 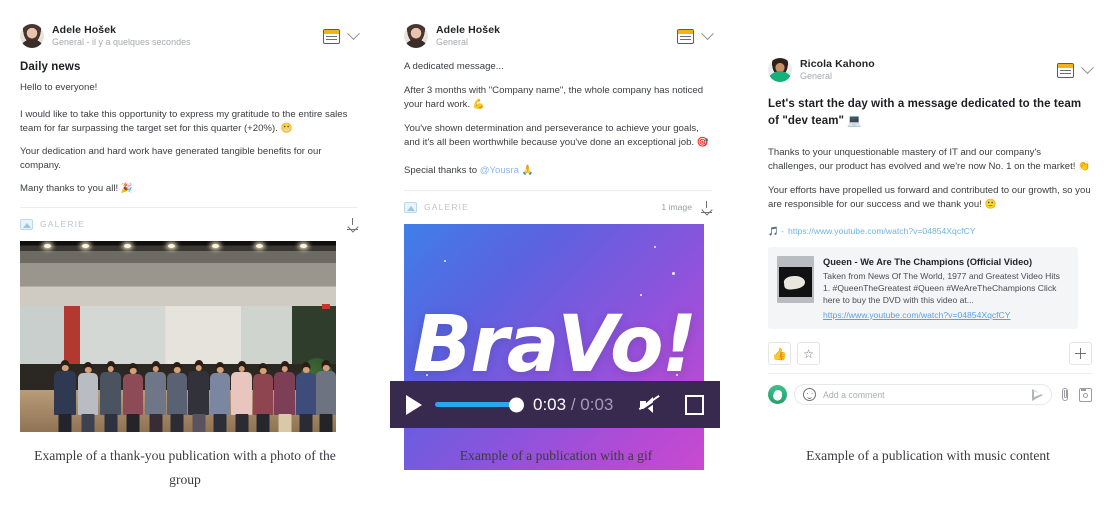 I want to click on photo-backwall, so click(x=178, y=335).